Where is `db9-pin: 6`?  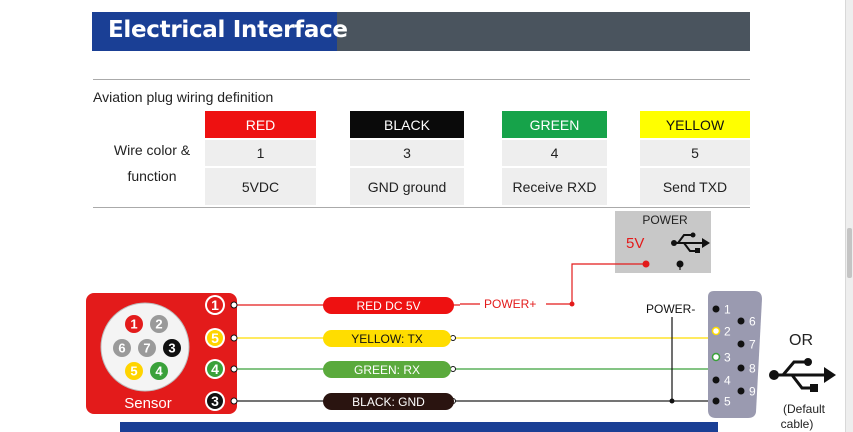
db9-pin: 6 is located at coordinates (752, 322).